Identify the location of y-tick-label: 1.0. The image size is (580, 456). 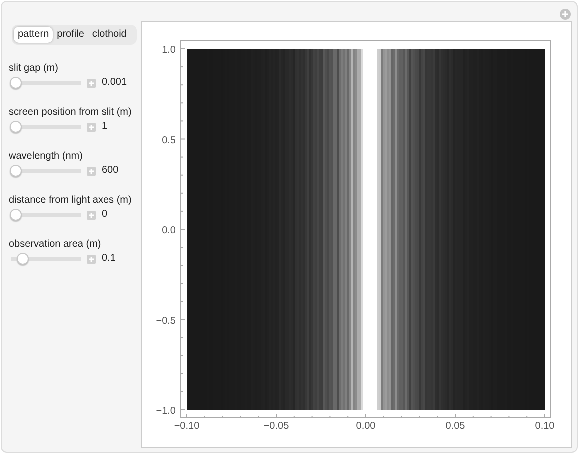
(169, 50).